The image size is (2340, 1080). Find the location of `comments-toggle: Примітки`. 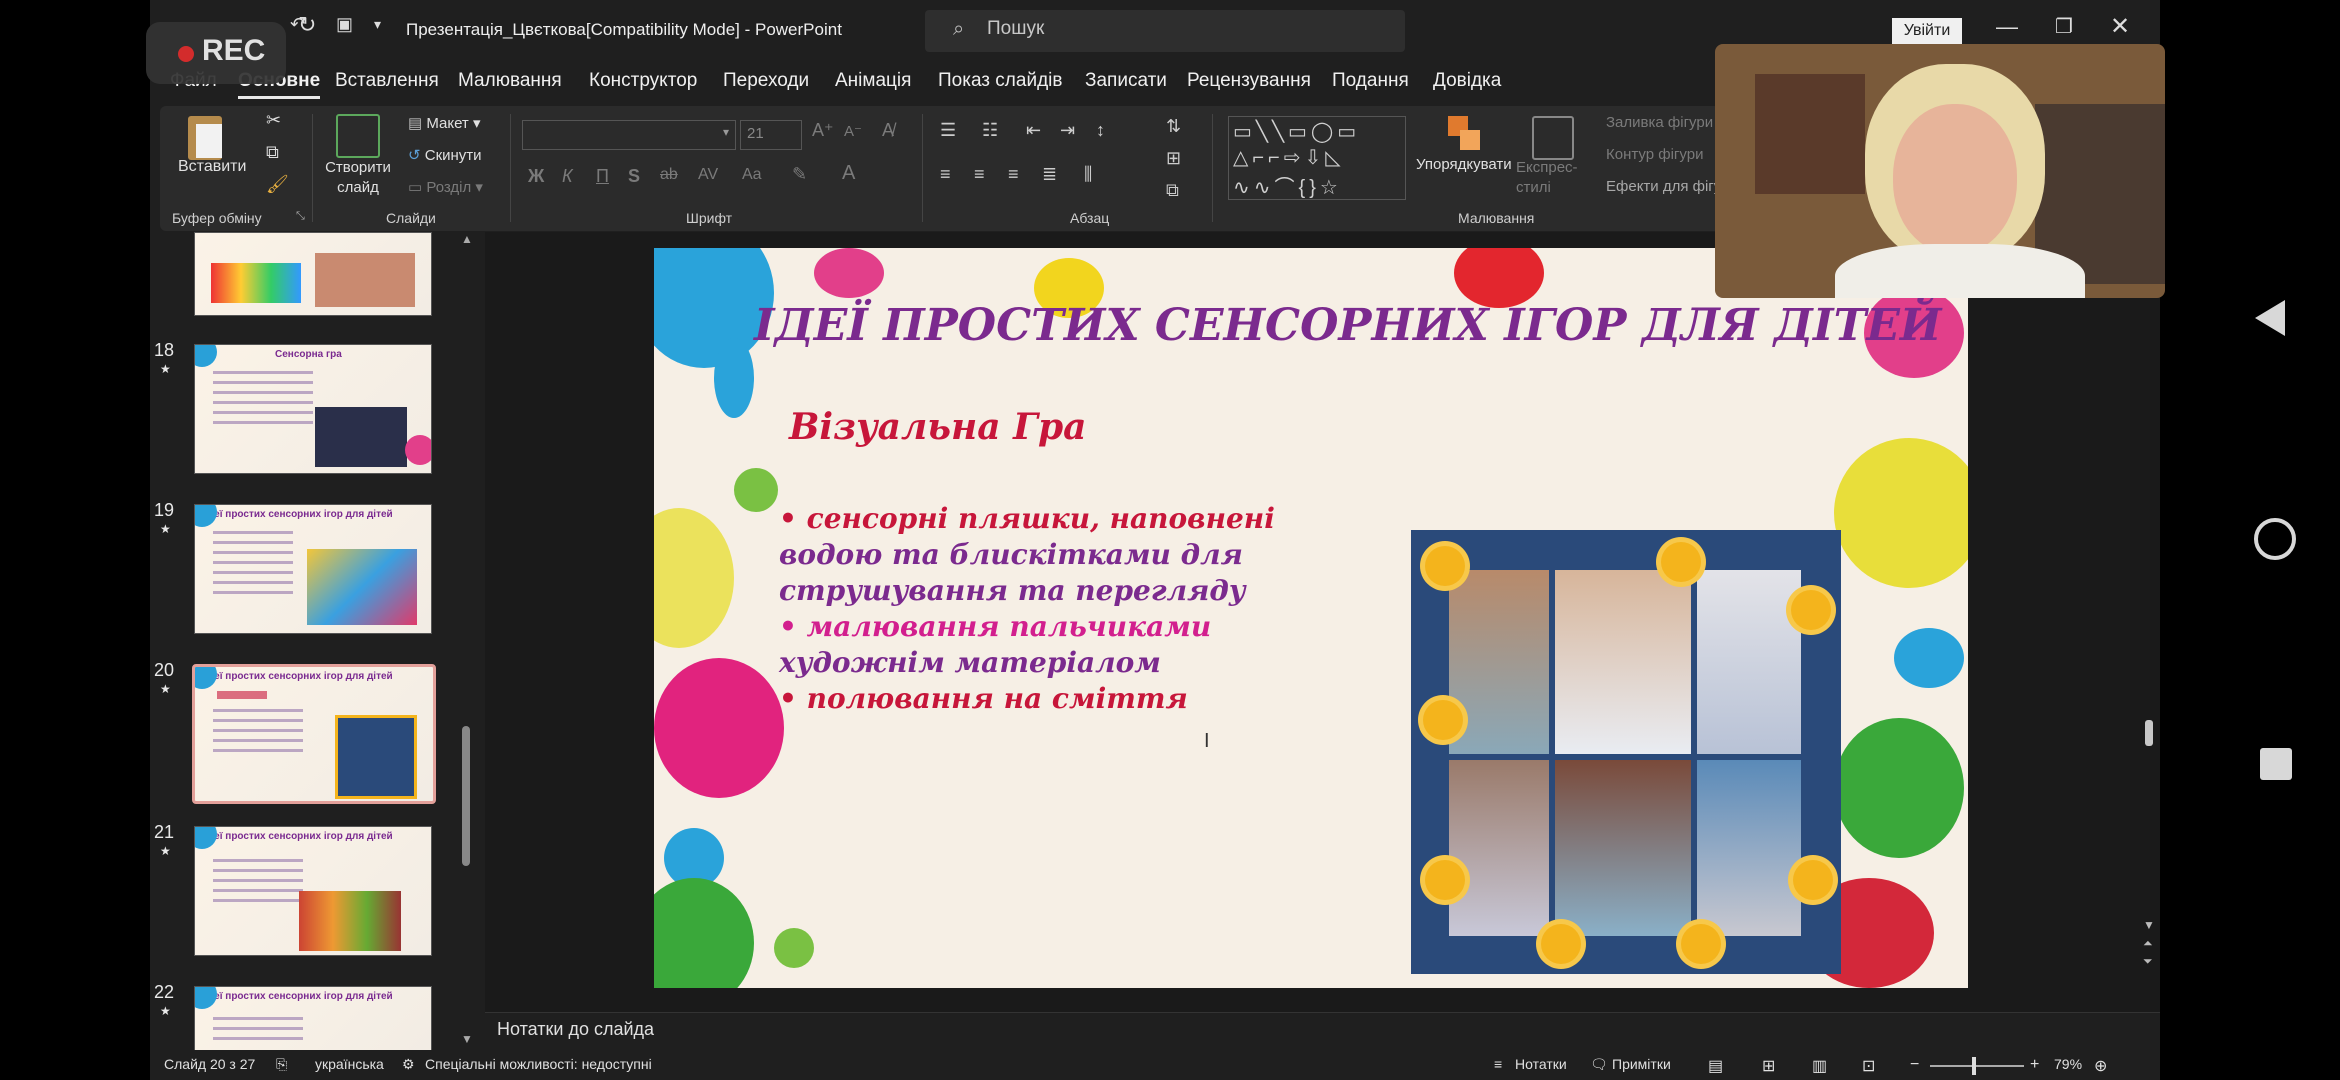

comments-toggle: Примітки is located at coordinates (1641, 1064).